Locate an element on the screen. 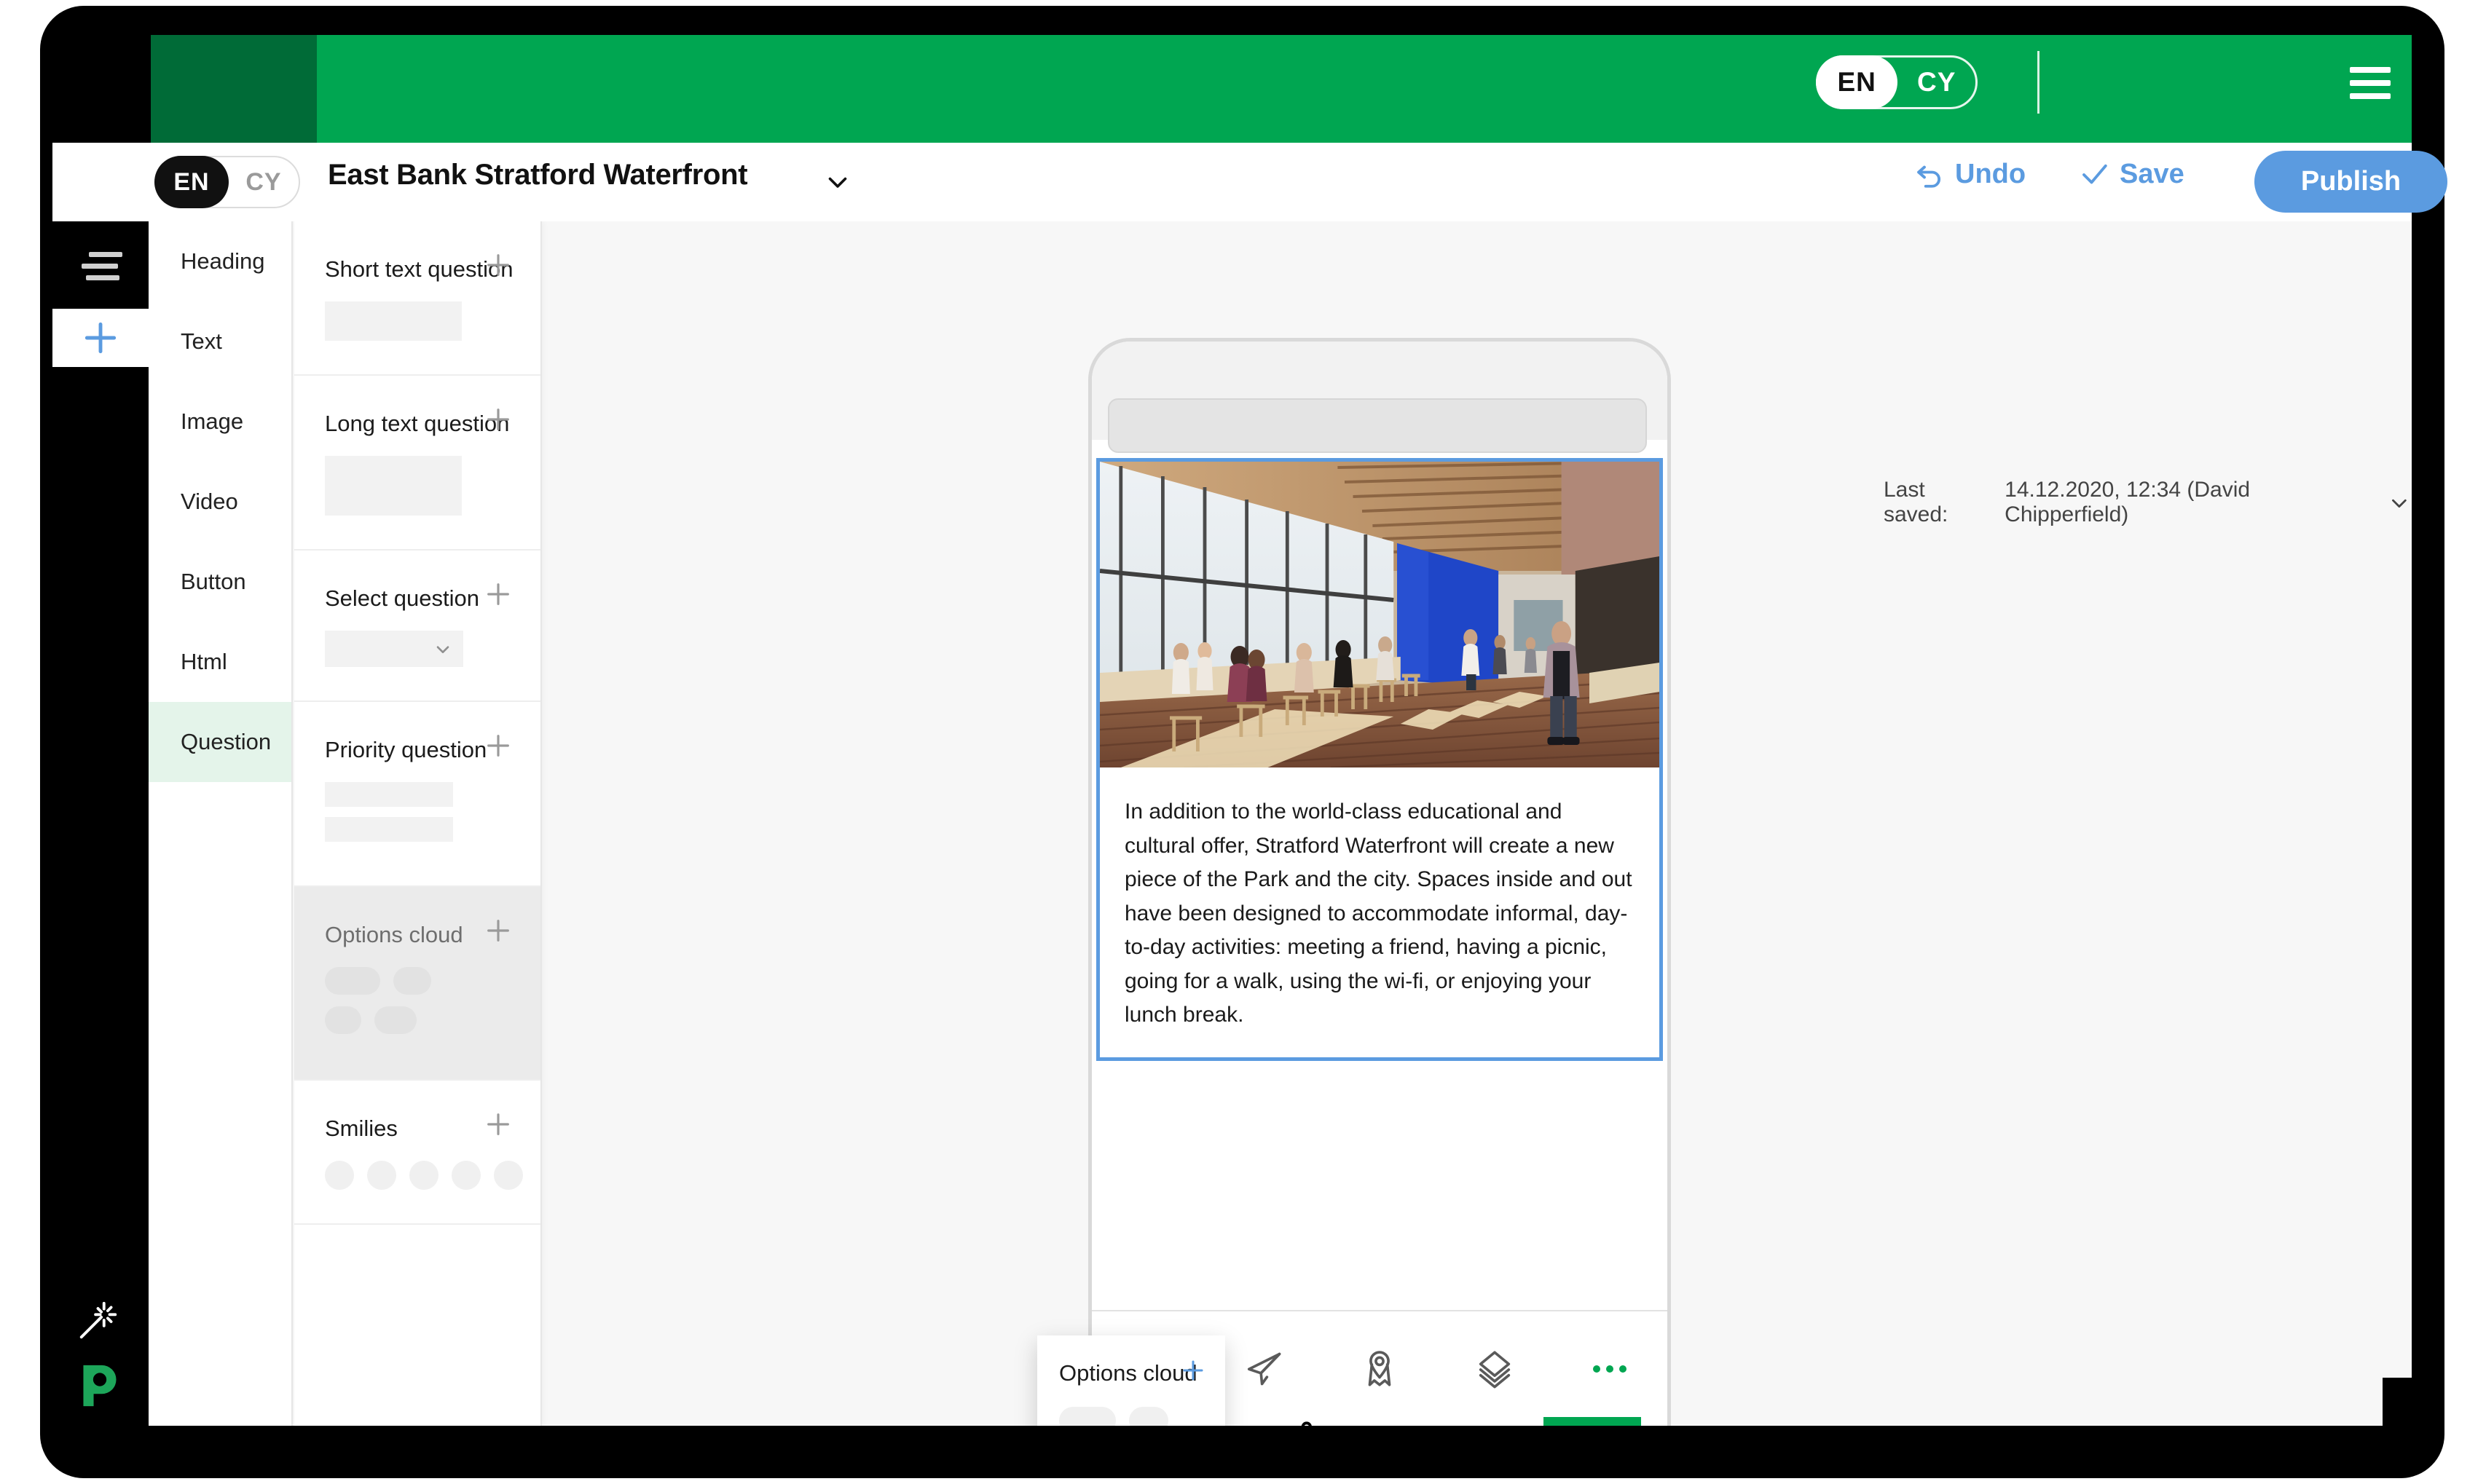 The image size is (2486, 1484). block-item-label: Video is located at coordinates (209, 501).